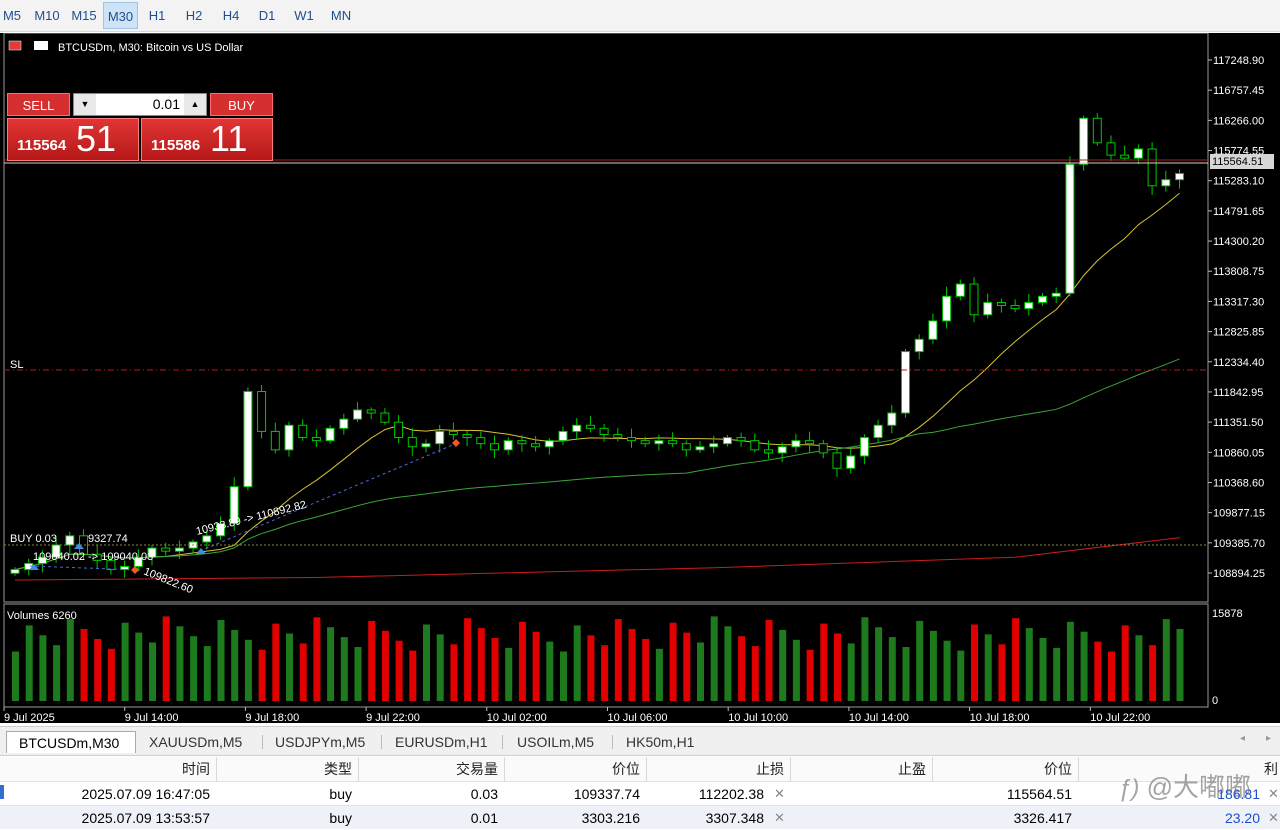 This screenshot has width=1280, height=830. Describe the element at coordinates (16, 365) in the screenshot. I see `sl-label: SL` at that location.